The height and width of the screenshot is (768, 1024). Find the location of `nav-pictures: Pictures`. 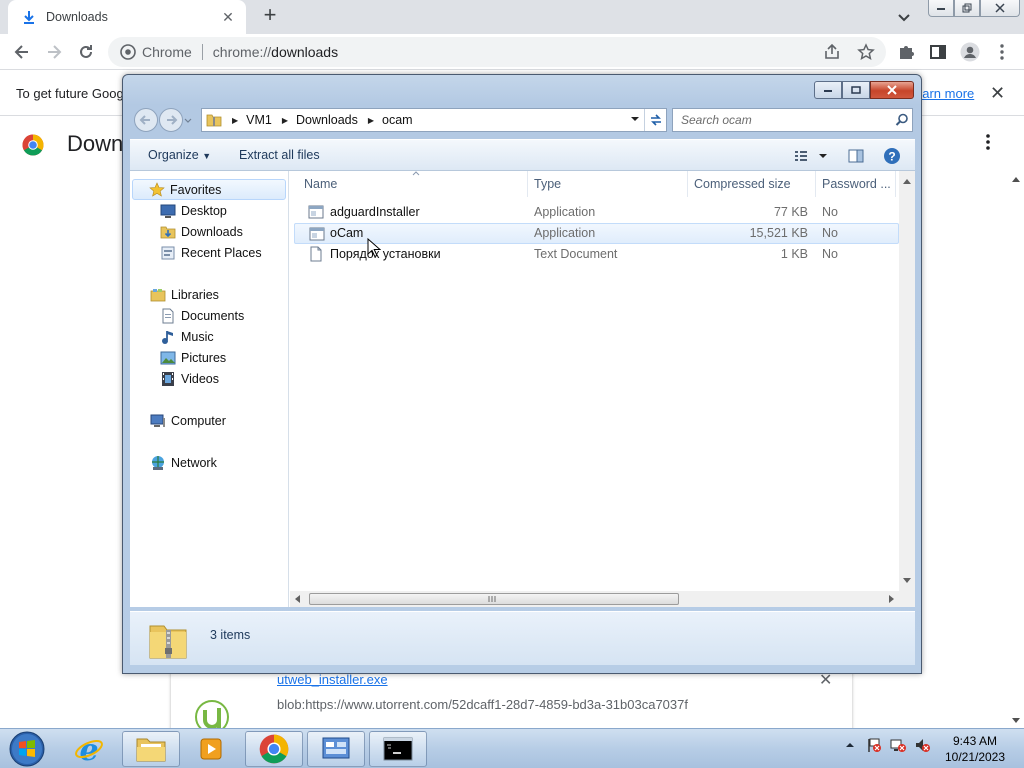

nav-pictures: Pictures is located at coordinates (193, 358).